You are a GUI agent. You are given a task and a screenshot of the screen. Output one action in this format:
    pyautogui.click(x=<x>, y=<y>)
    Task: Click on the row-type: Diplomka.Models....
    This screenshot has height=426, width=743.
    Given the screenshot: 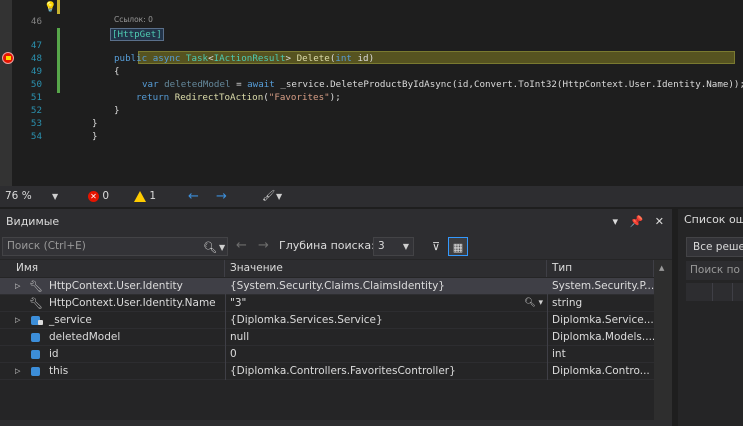 What is the action you would take?
    pyautogui.click(x=600, y=337)
    